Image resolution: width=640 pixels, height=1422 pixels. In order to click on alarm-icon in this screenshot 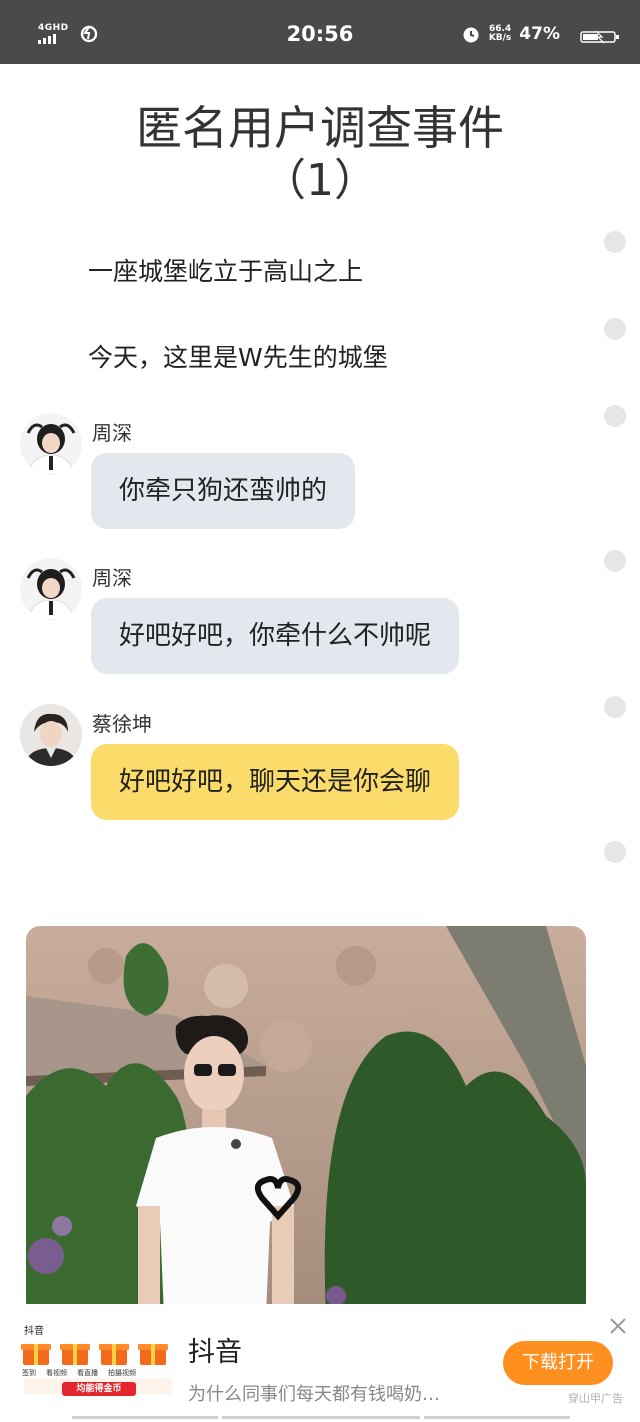, I will do `click(471, 35)`.